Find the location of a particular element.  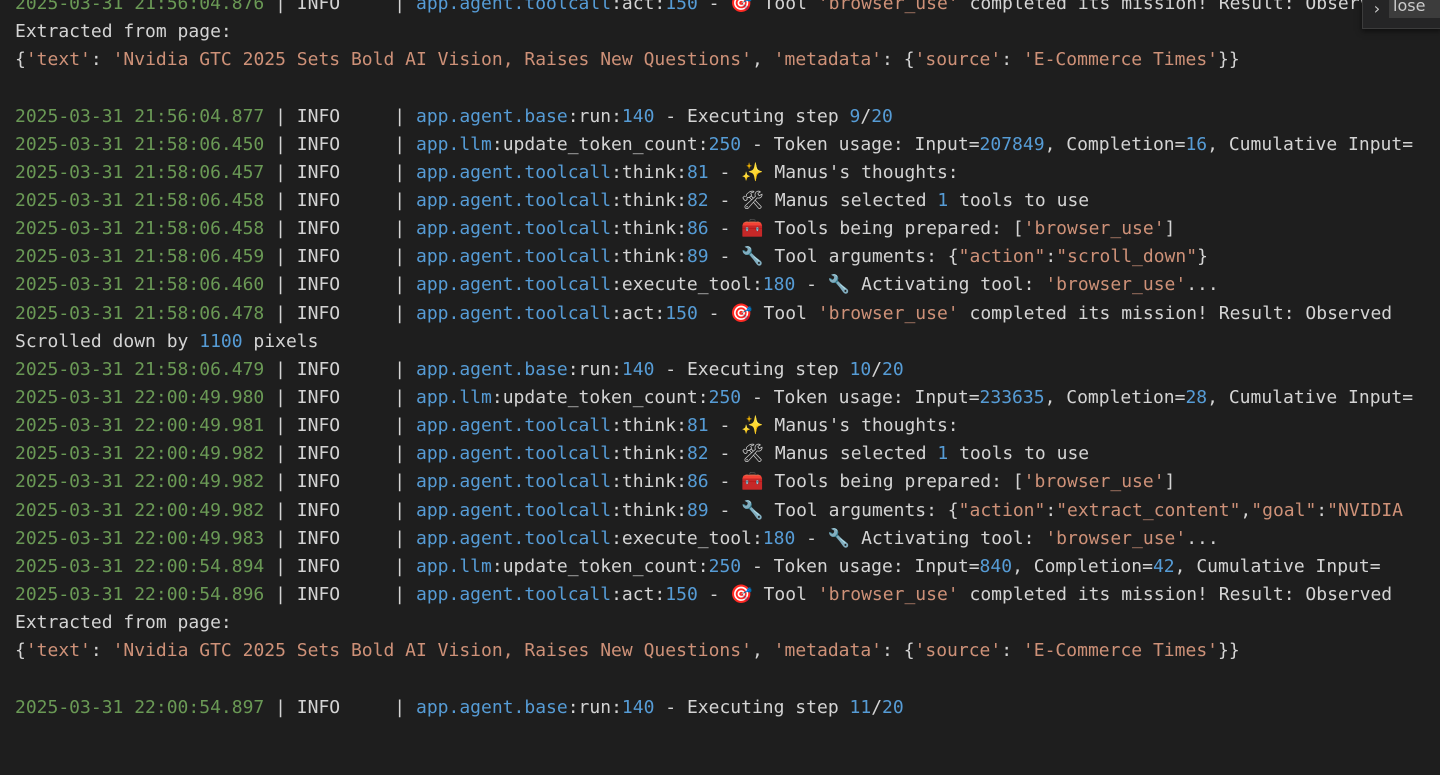

log-timestamp: 2025-03-31 21:58:06.478 is located at coordinates (140, 313).